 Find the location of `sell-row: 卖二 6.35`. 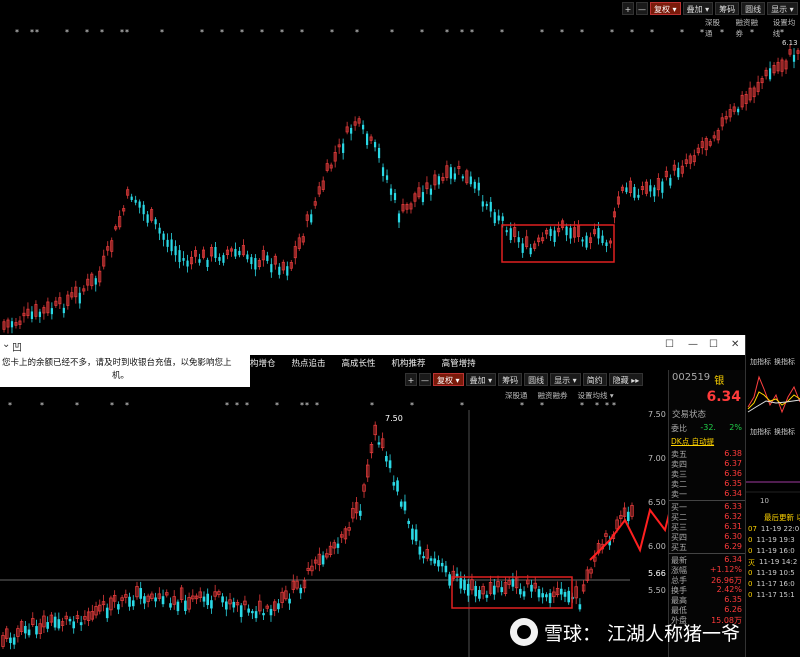

sell-row: 卖二 6.35 is located at coordinates (707, 484).